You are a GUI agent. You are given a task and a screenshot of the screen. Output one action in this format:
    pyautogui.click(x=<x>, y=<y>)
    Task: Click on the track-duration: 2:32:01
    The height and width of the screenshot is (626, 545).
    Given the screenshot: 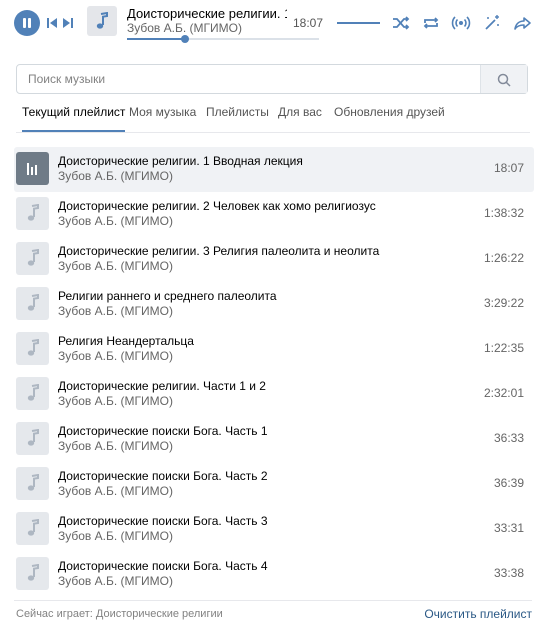 What is the action you would take?
    pyautogui.click(x=503, y=393)
    